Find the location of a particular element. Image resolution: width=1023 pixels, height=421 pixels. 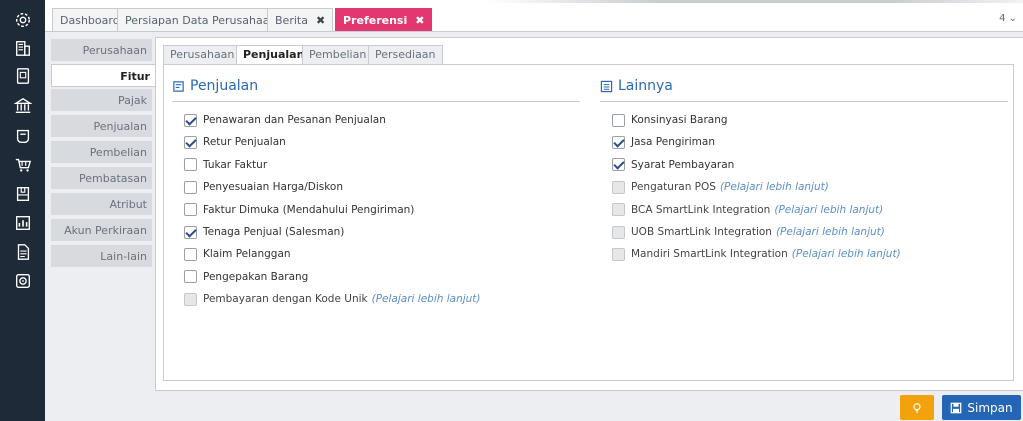

tips-button is located at coordinates (917, 407).